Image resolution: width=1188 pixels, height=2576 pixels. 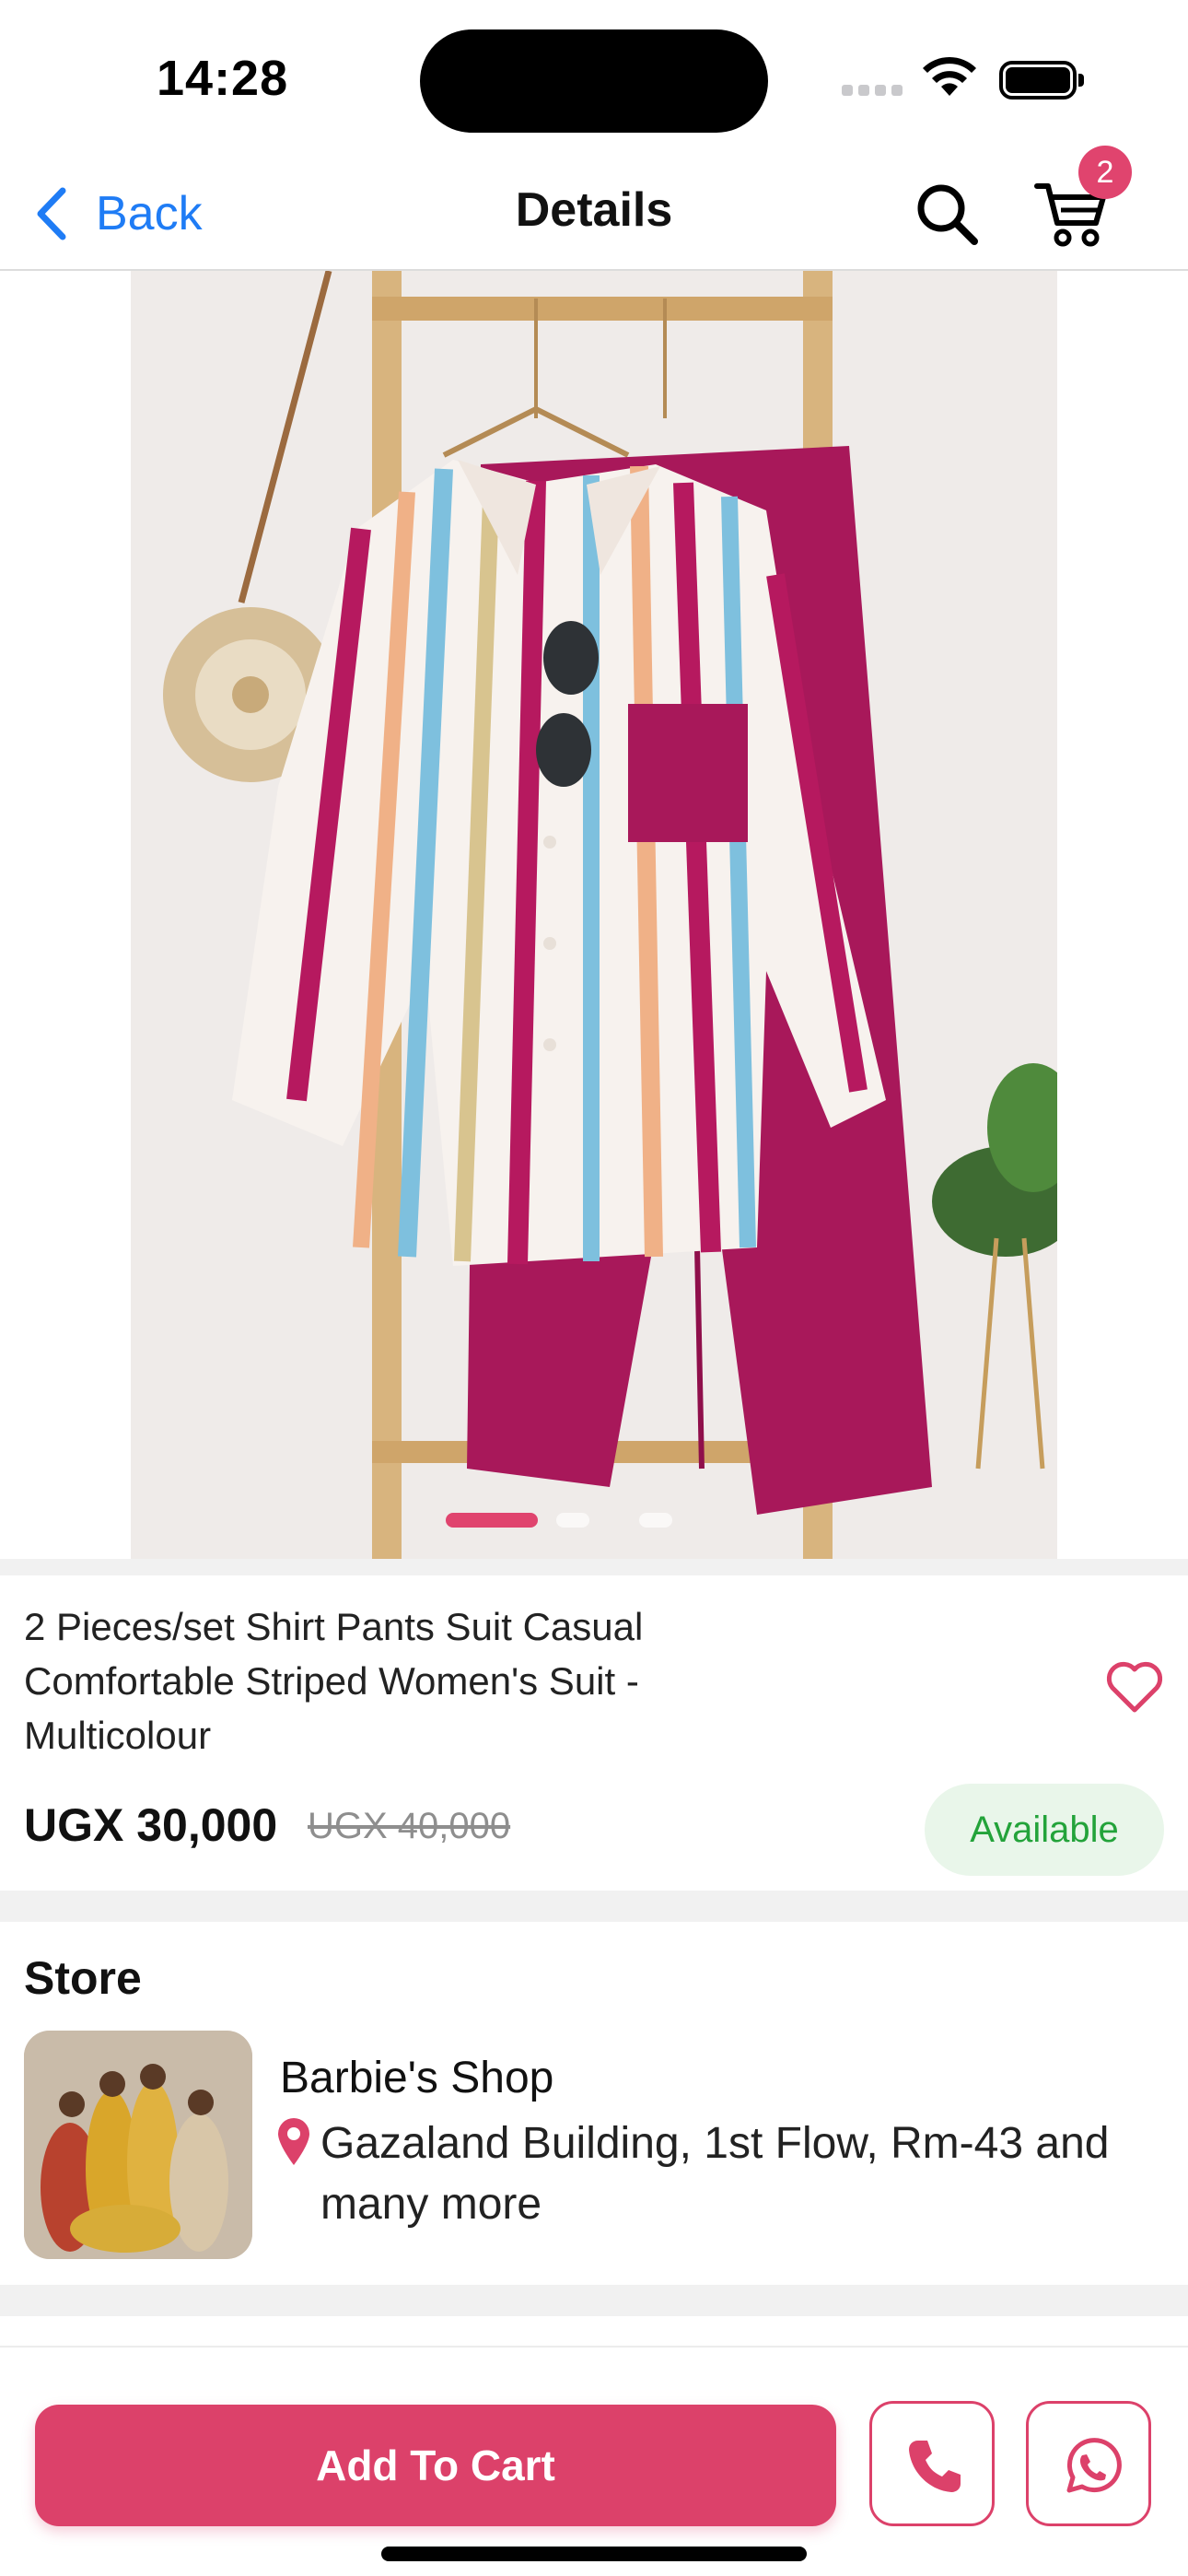 I want to click on product-price: UGX 30,000, so click(x=151, y=1825).